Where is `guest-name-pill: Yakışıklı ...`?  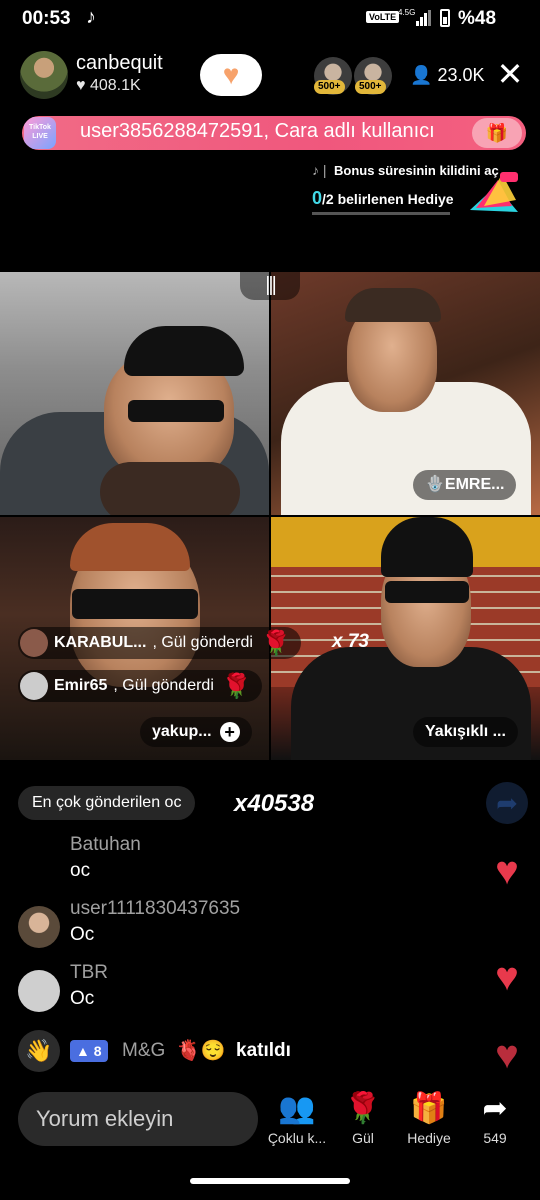 guest-name-pill: Yakışıklı ... is located at coordinates (465, 732).